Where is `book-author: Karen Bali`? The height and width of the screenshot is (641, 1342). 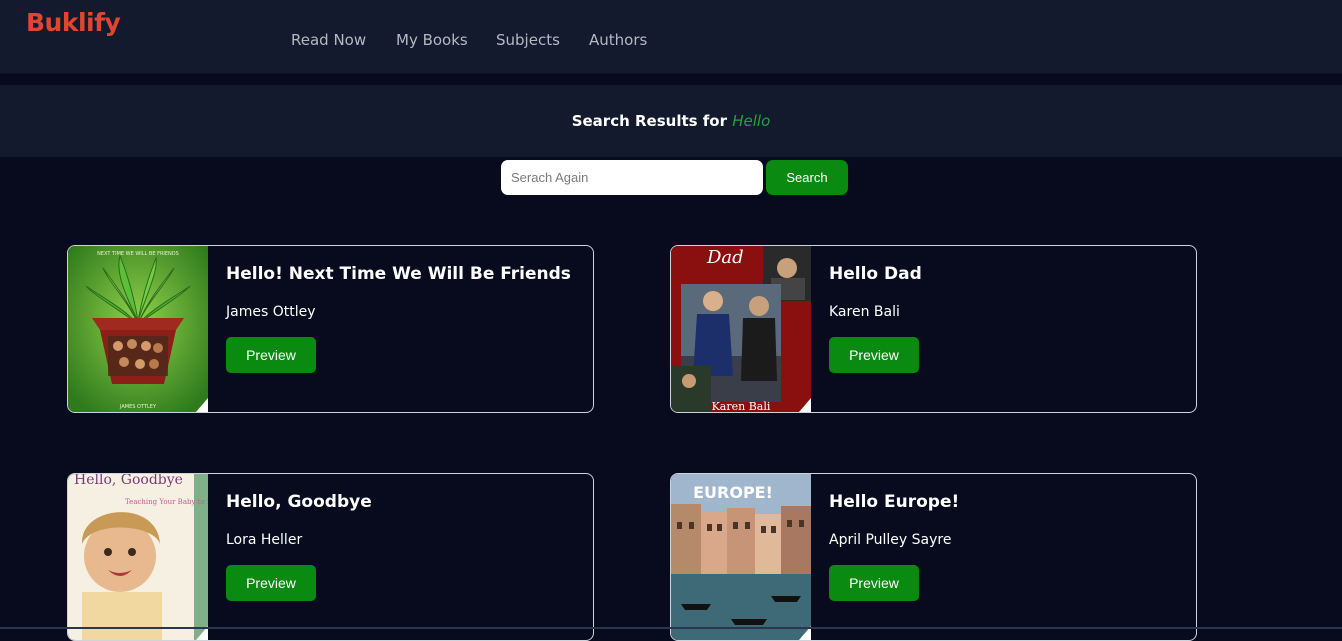 book-author: Karen Bali is located at coordinates (864, 312).